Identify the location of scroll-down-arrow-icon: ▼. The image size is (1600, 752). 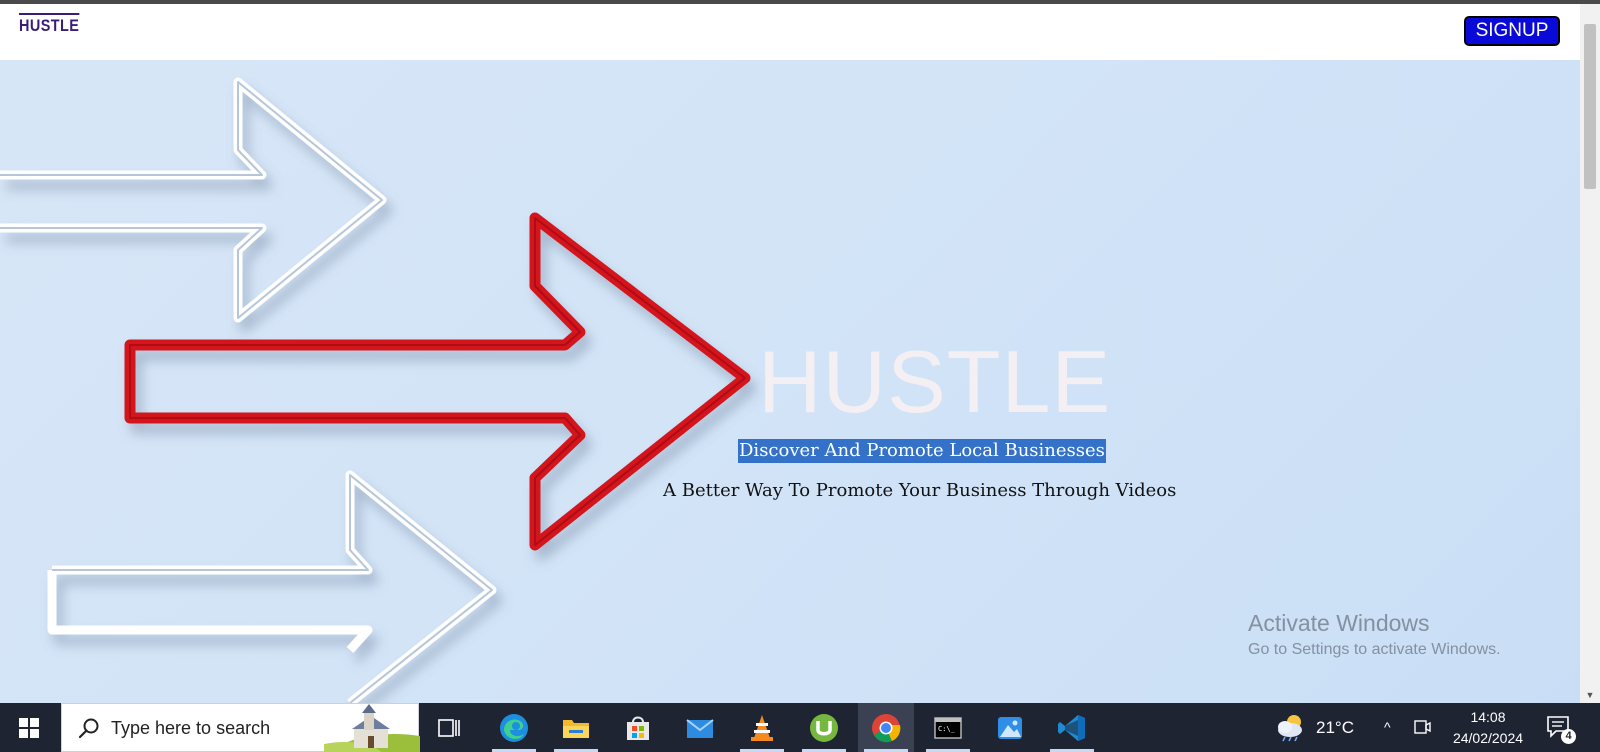
(1590, 695).